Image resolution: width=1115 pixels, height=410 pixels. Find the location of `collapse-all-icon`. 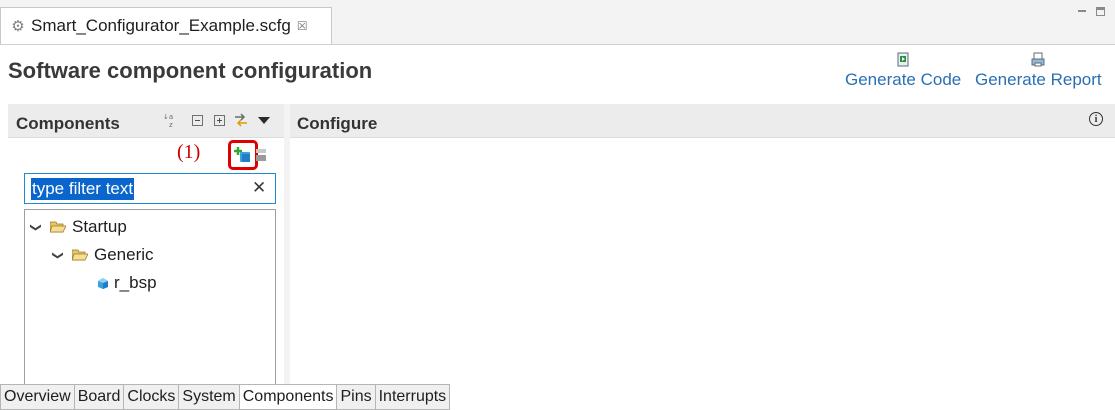

collapse-all-icon is located at coordinates (197, 120).